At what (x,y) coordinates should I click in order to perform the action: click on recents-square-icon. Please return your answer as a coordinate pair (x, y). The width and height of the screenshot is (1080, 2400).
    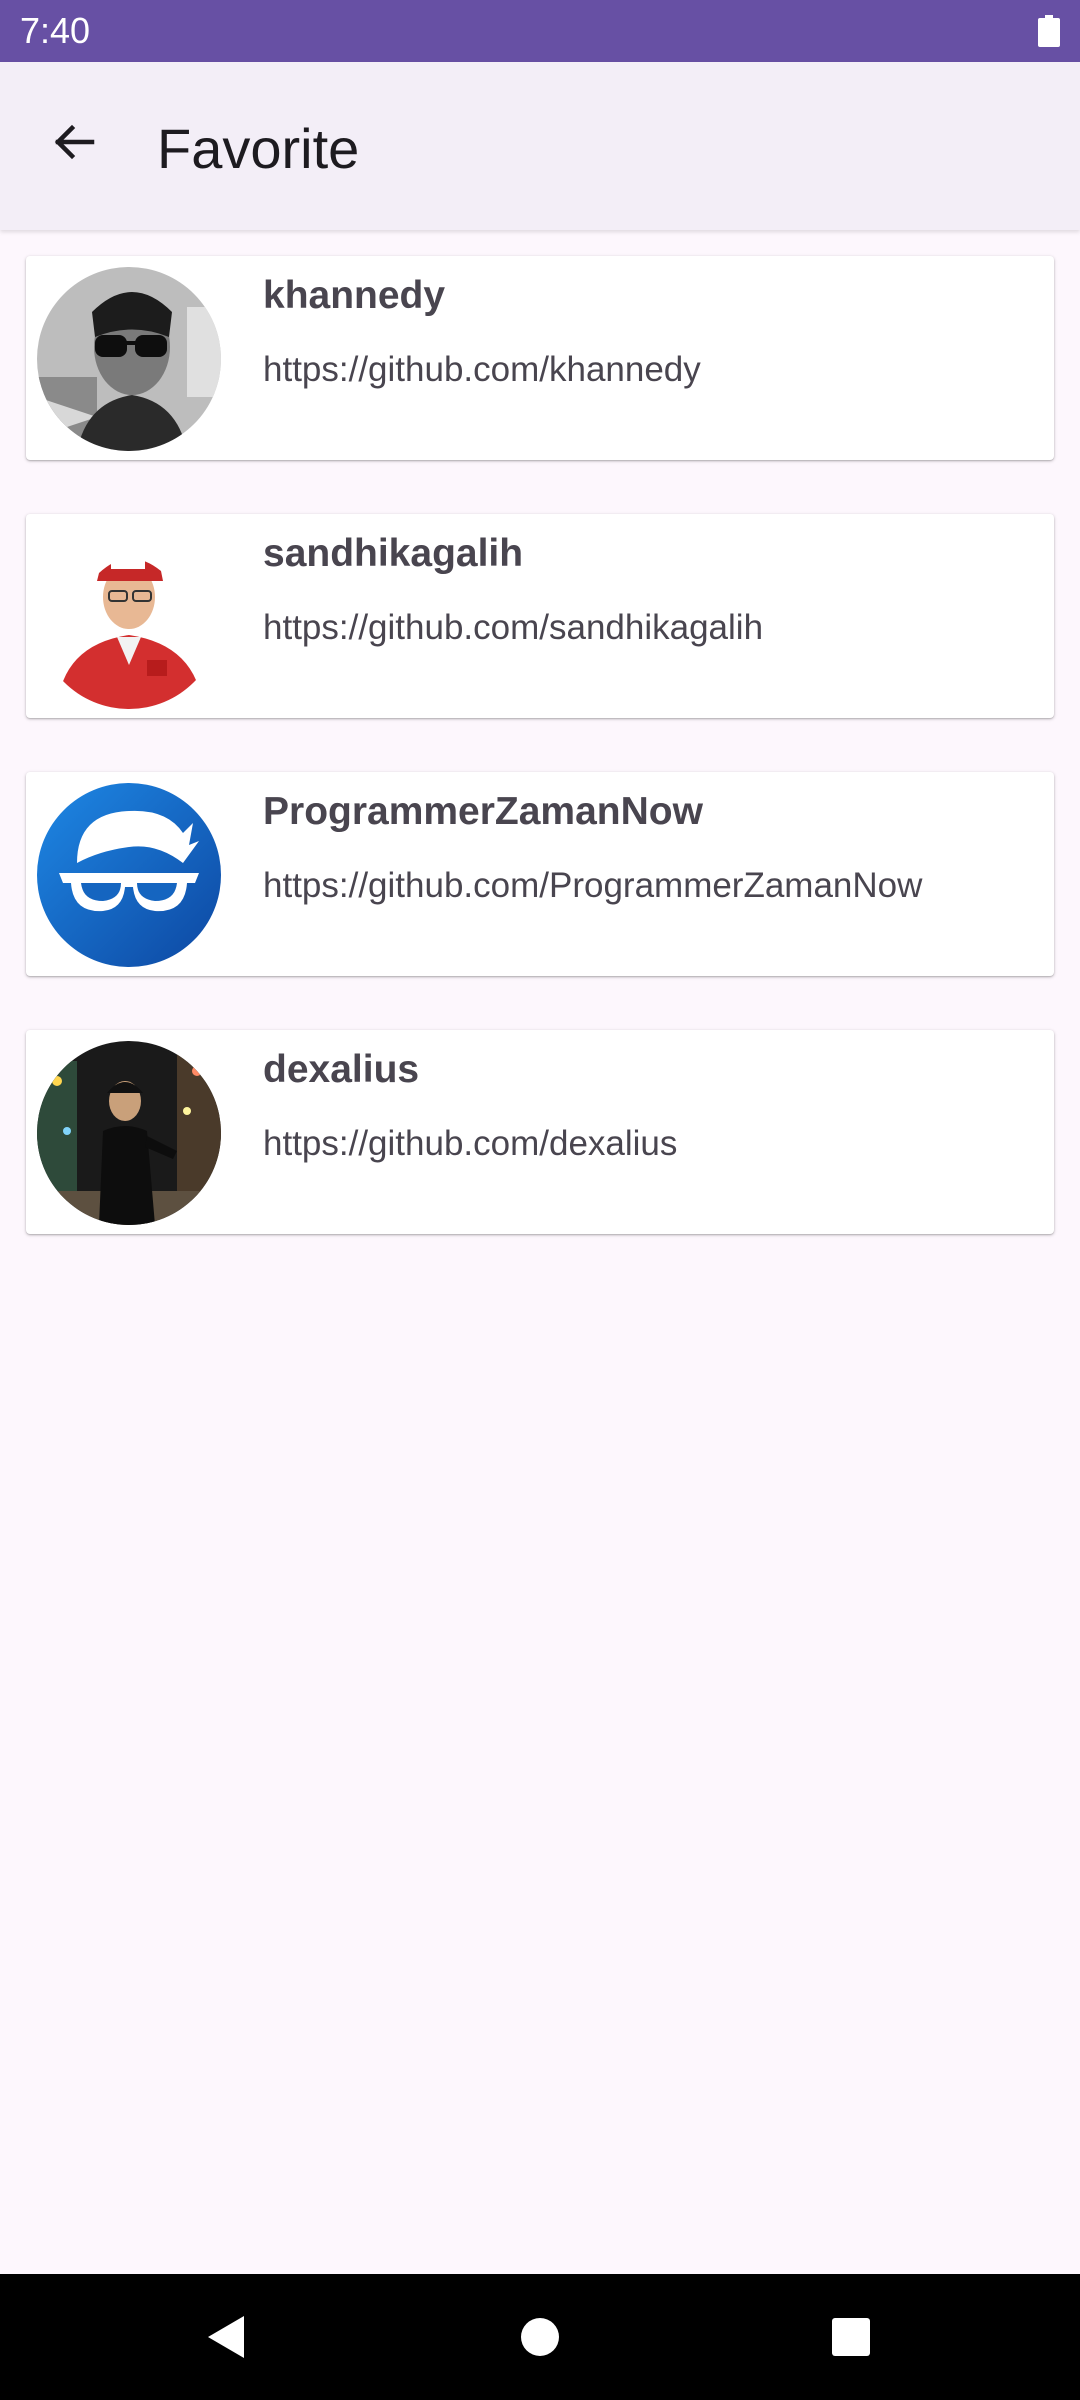
    Looking at the image, I should click on (851, 2337).